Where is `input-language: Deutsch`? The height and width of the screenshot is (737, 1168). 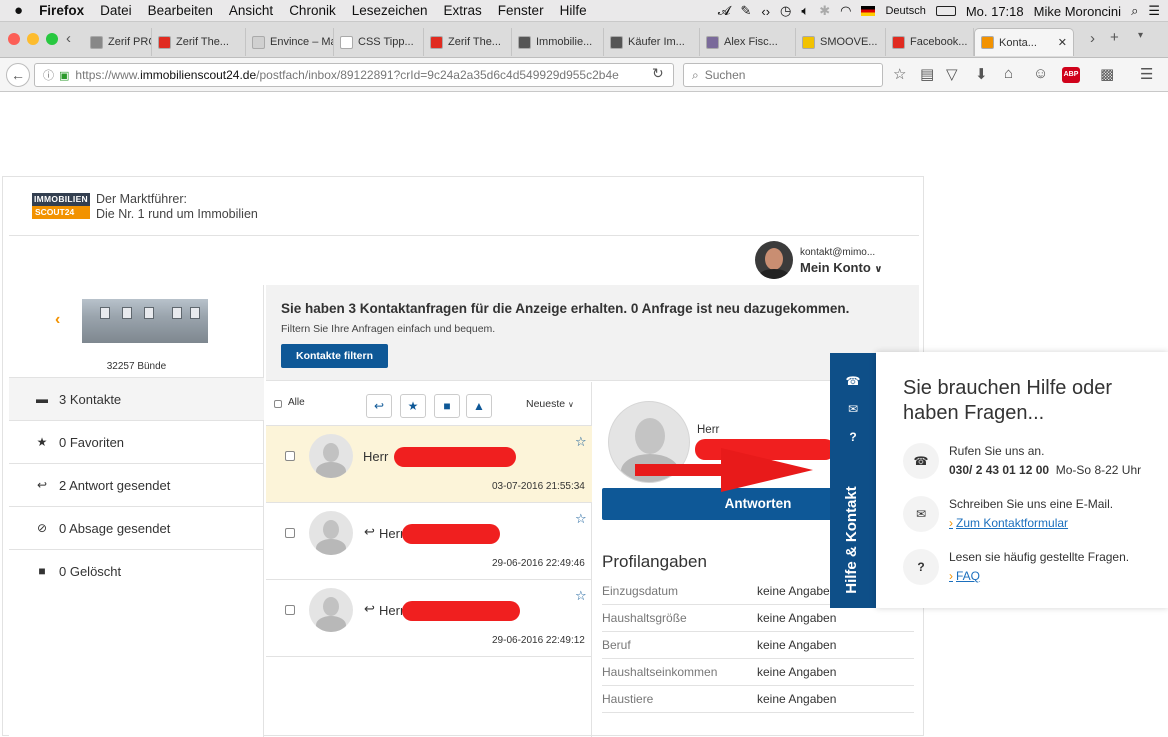 input-language: Deutsch is located at coordinates (905, 11).